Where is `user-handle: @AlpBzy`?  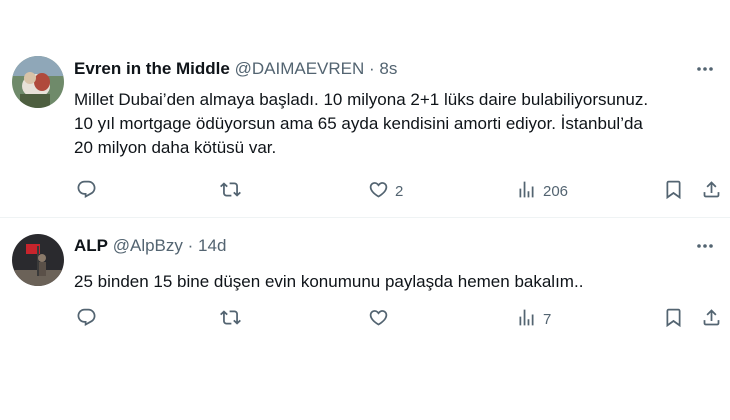 user-handle: @AlpBzy is located at coordinates (148, 245).